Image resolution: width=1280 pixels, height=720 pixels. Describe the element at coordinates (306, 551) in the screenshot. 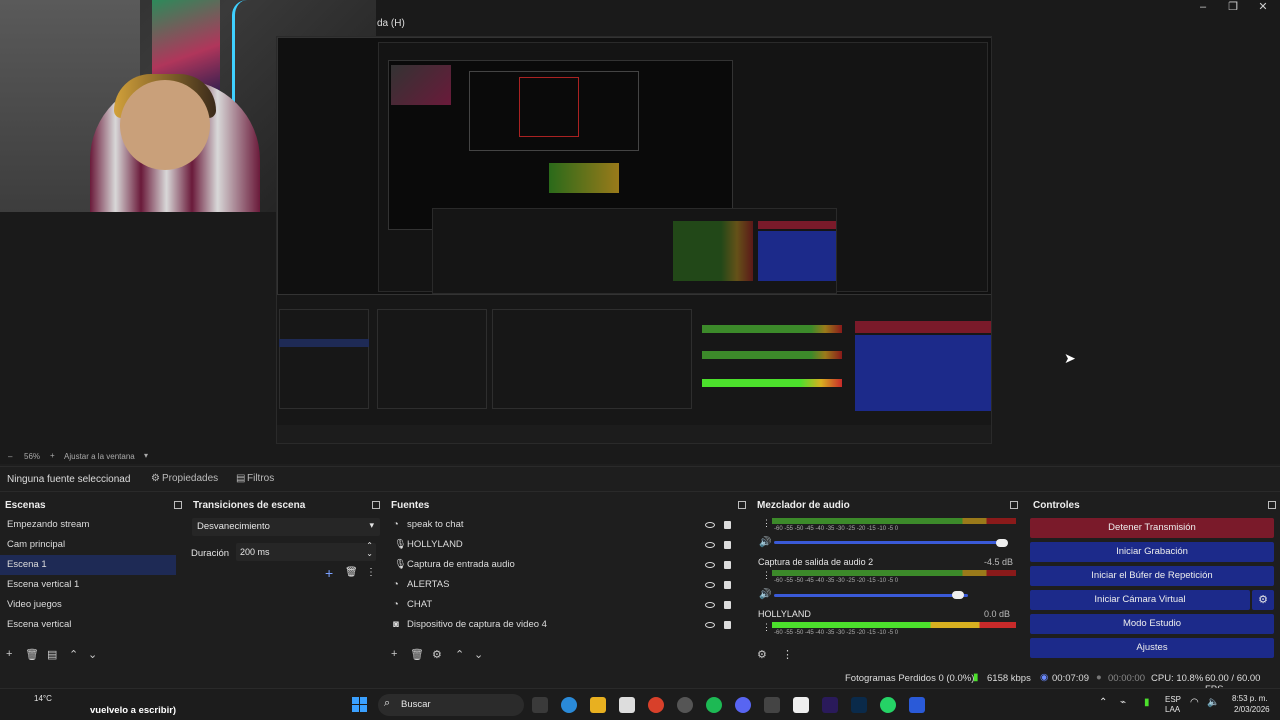

I see `duration-input: 200 ms ⌃ ⌄` at that location.